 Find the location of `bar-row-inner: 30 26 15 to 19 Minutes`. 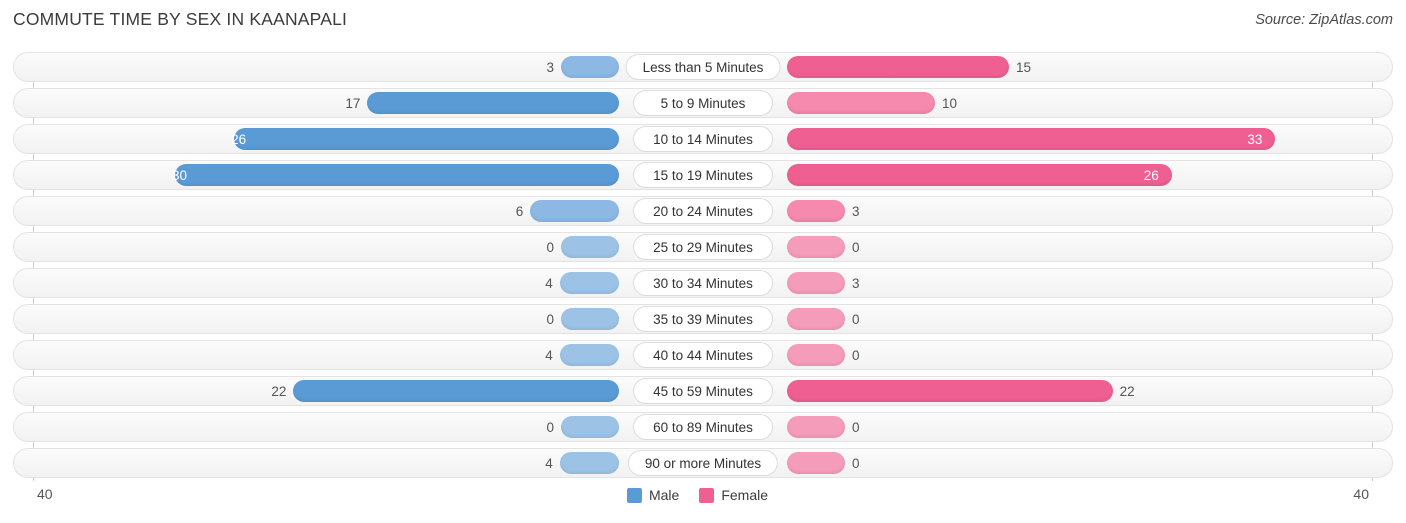

bar-row-inner: 30 26 15 to 19 Minutes is located at coordinates (703, 175).